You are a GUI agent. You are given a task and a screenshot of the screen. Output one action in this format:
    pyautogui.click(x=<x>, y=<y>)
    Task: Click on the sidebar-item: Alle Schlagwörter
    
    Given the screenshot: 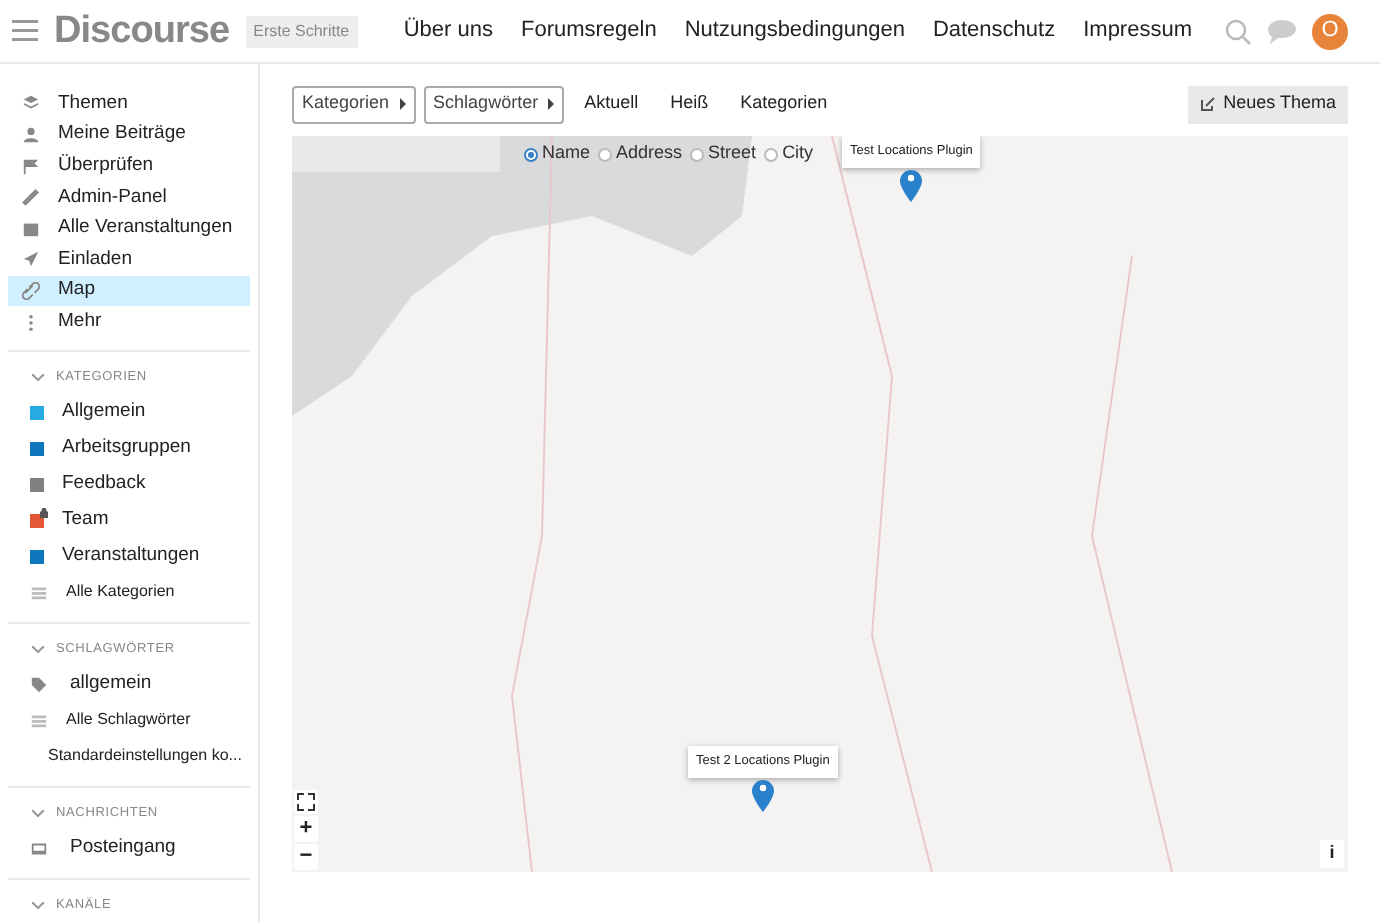 What is the action you would take?
    pyautogui.click(x=129, y=720)
    